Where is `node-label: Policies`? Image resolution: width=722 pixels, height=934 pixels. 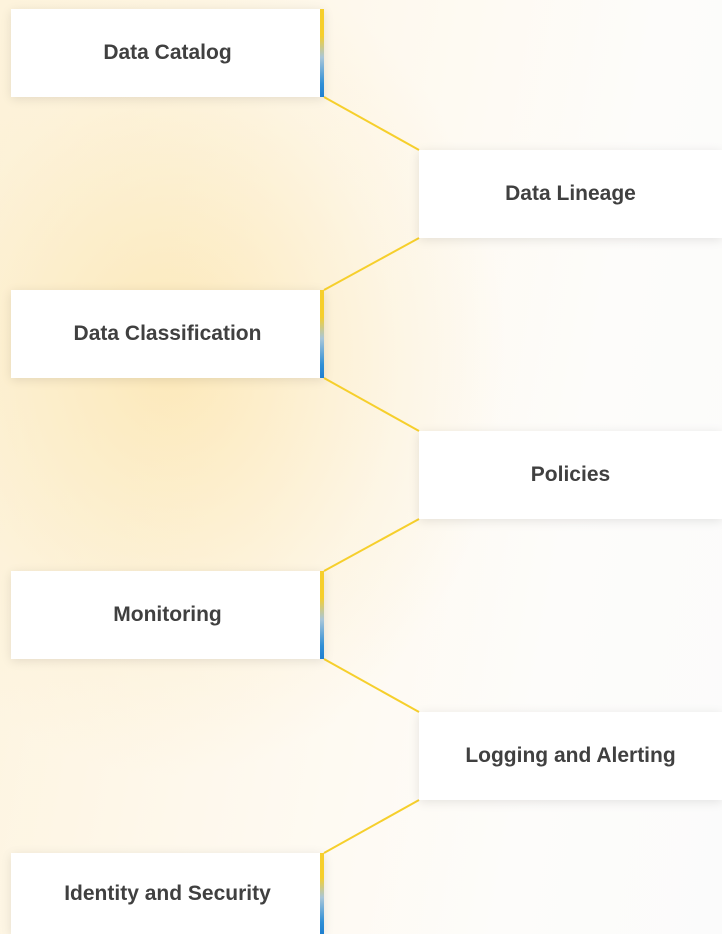
node-label: Policies is located at coordinates (570, 474).